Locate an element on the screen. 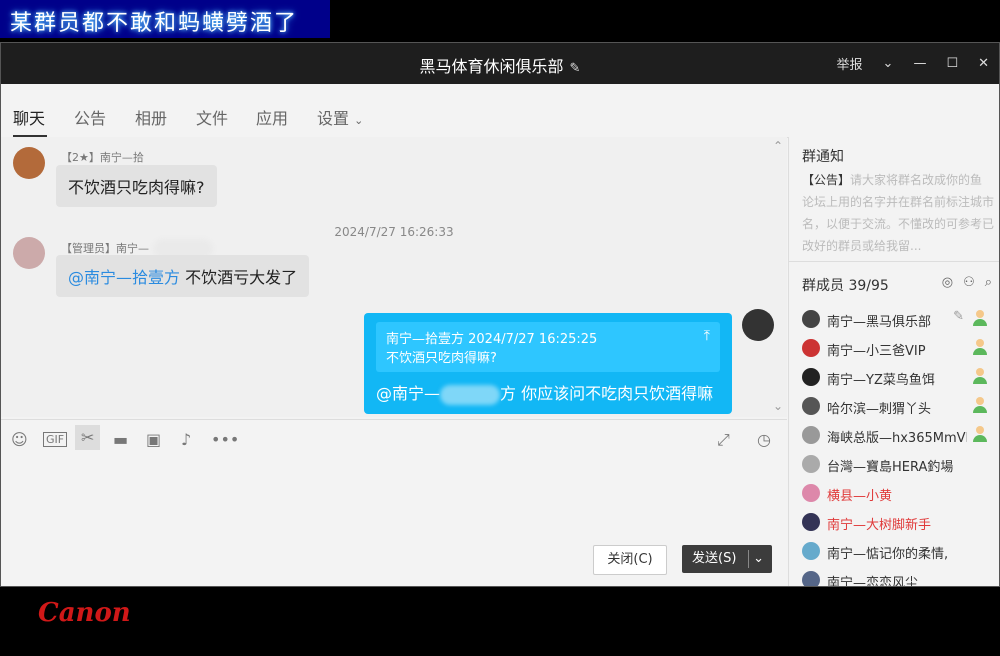 Image resolution: width=1000 pixels, height=656 pixels. canon-logo: Canon is located at coordinates (84, 613).